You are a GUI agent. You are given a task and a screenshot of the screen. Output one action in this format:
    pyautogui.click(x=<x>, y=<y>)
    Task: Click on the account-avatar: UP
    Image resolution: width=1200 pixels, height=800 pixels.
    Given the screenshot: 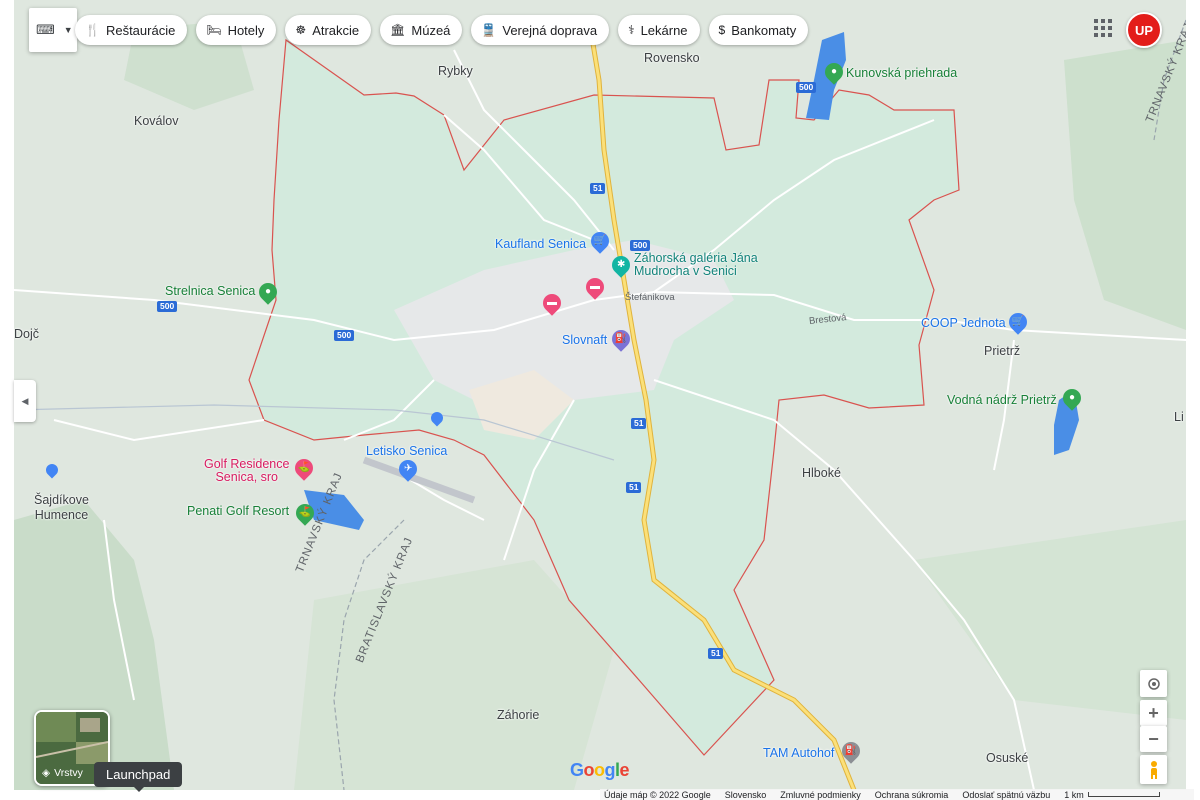 What is the action you would take?
    pyautogui.click(x=1144, y=30)
    